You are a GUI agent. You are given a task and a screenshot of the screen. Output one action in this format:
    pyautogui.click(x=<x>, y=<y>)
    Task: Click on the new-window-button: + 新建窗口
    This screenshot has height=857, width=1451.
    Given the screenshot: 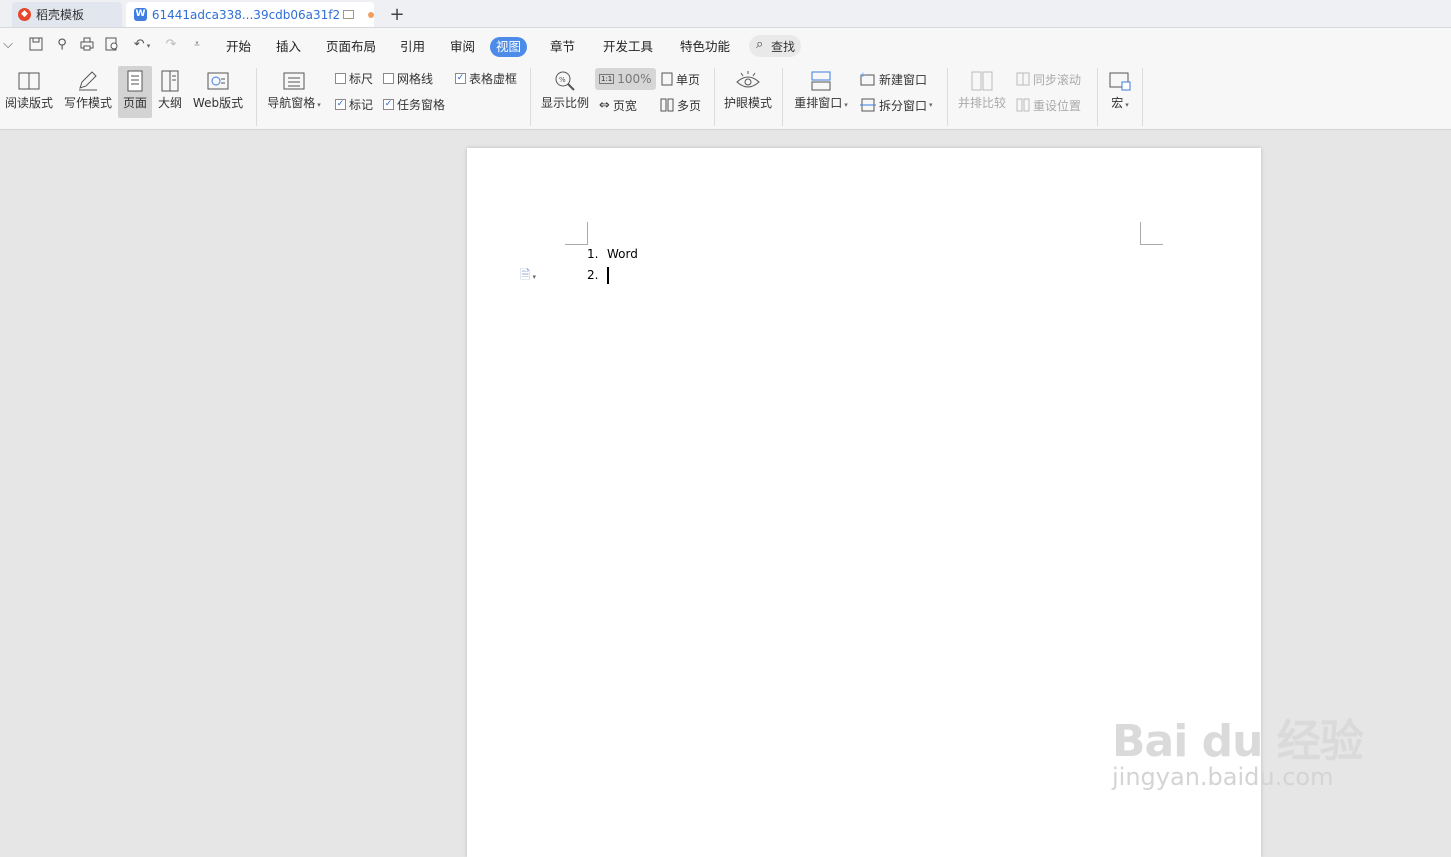 What is the action you would take?
    pyautogui.click(x=893, y=79)
    